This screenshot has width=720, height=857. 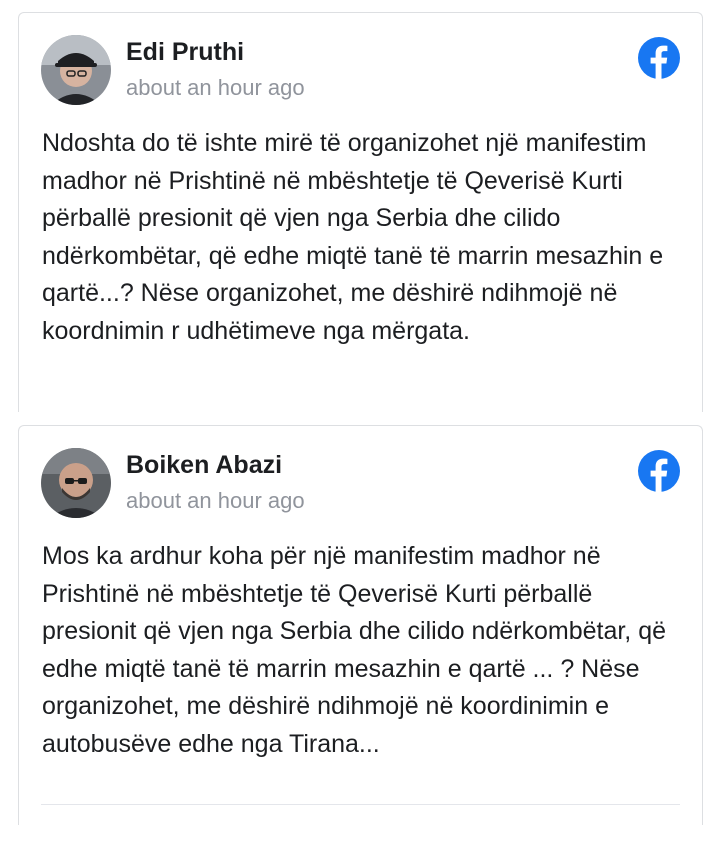 I want to click on author-name: Boiken Abazi, so click(x=204, y=465).